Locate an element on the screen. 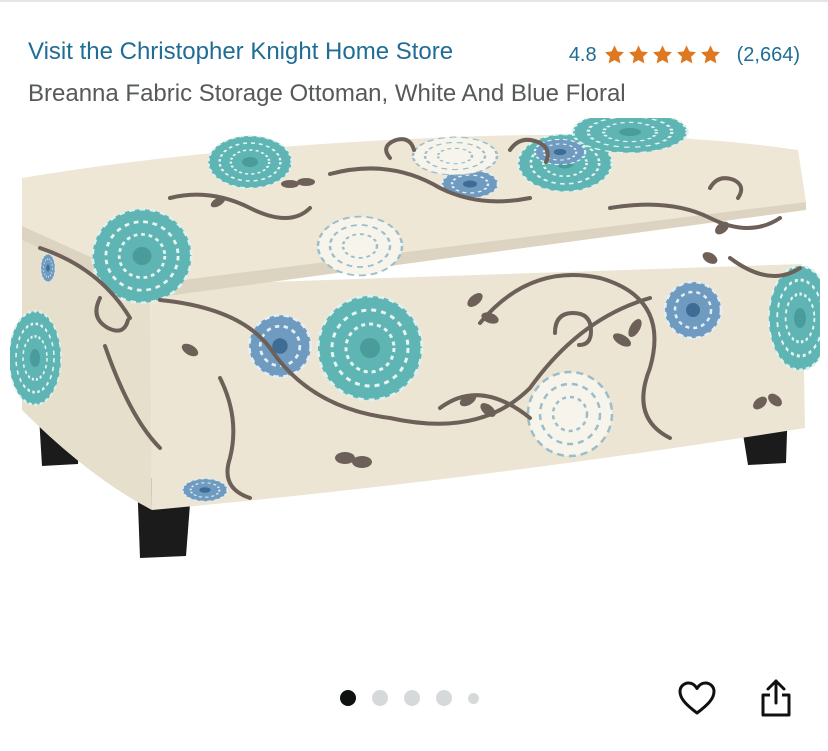  star-rating is located at coordinates (663, 55).